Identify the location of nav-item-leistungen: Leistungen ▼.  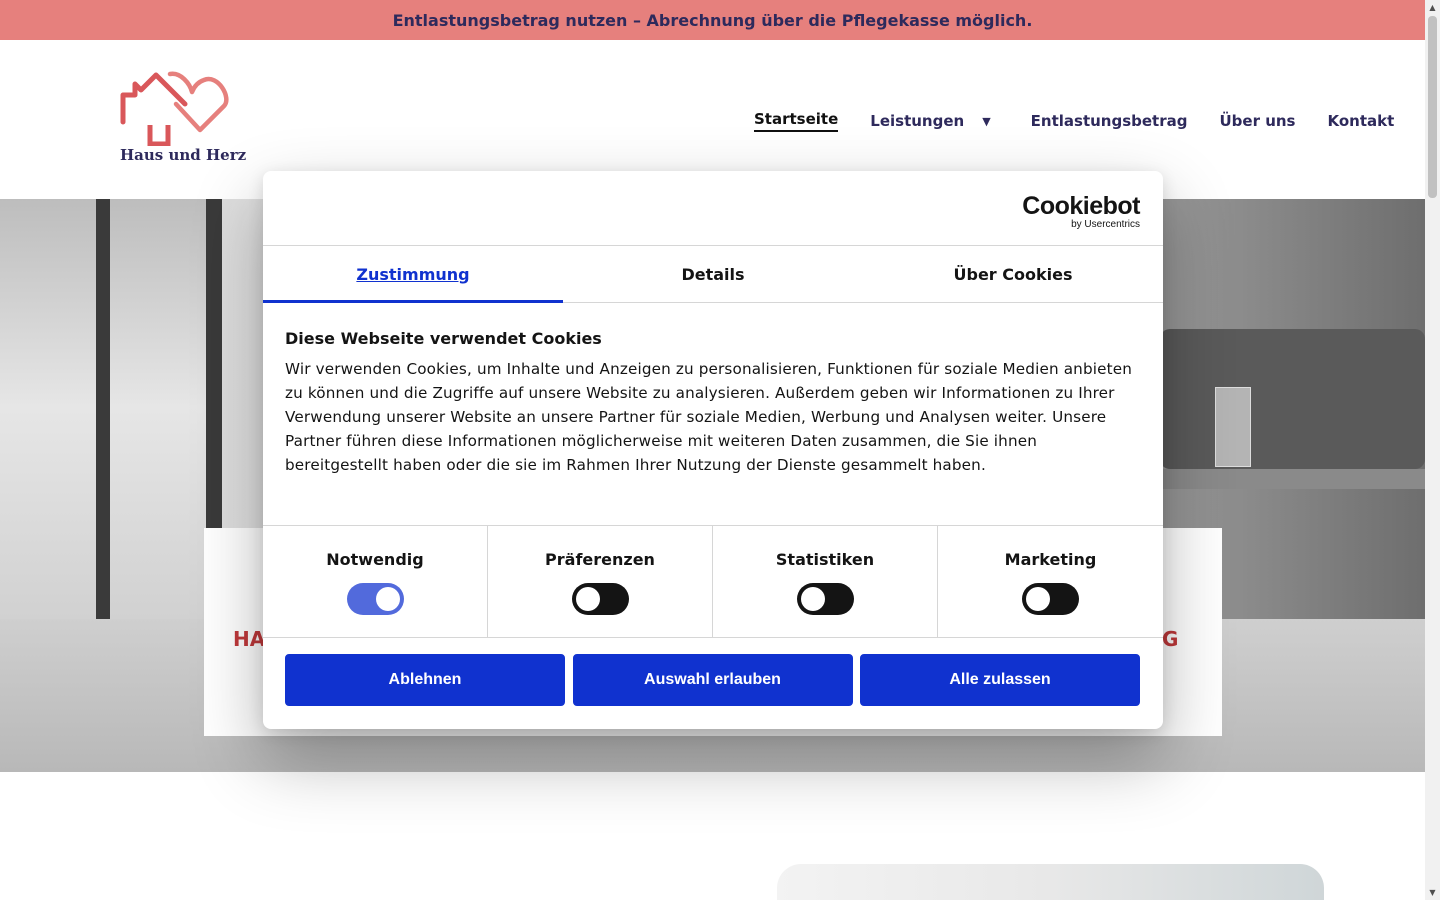
(934, 121).